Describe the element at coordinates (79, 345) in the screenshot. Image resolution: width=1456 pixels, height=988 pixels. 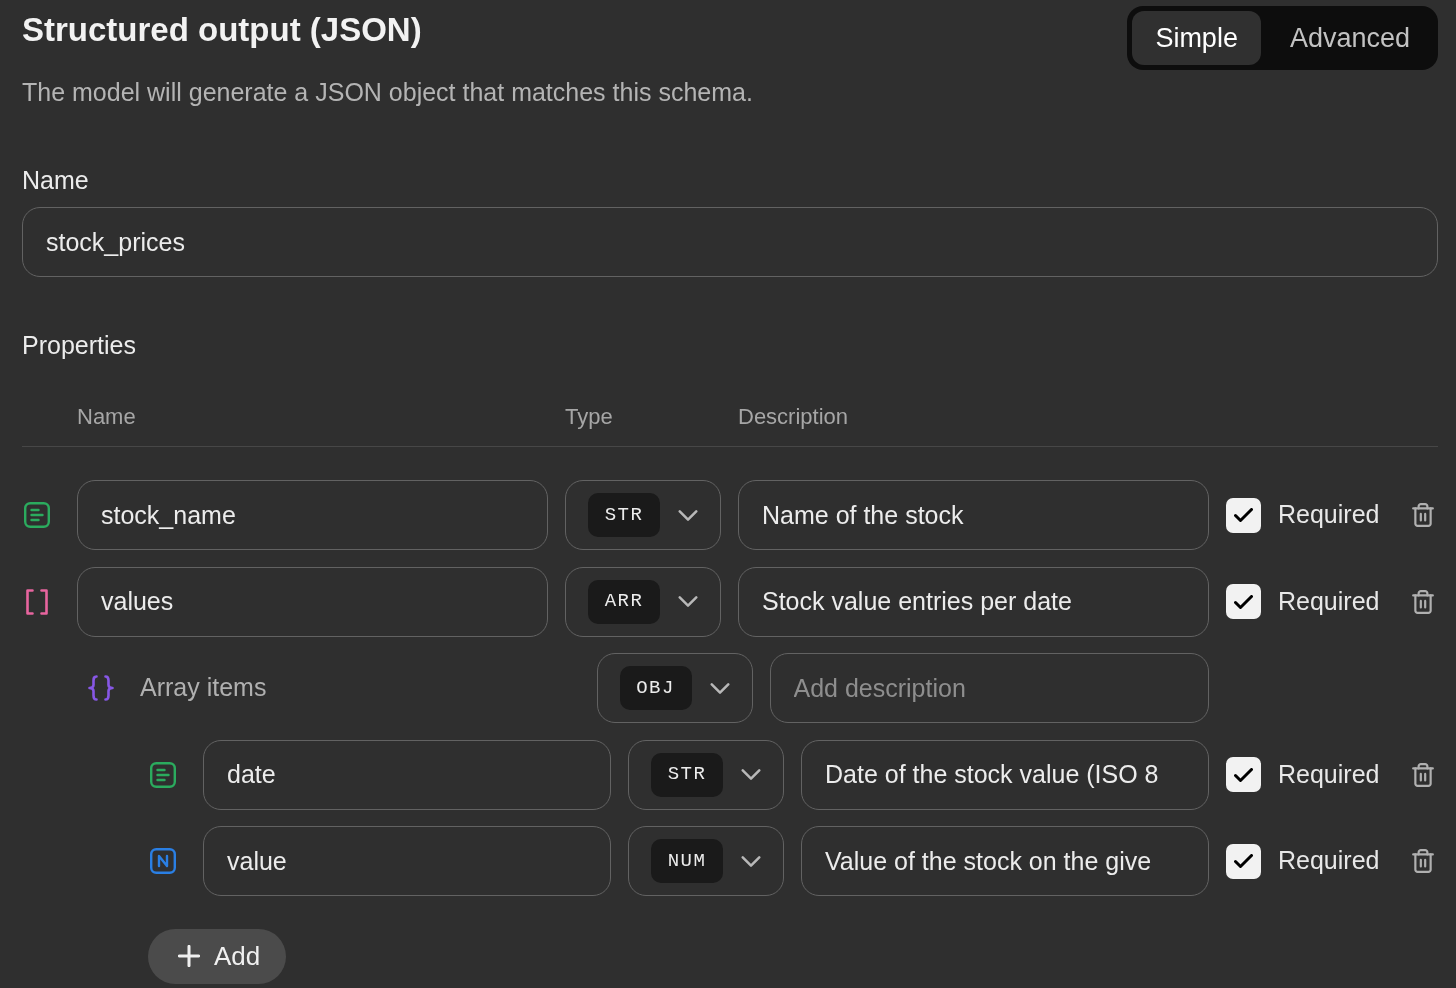
I see `section-title: Properties` at that location.